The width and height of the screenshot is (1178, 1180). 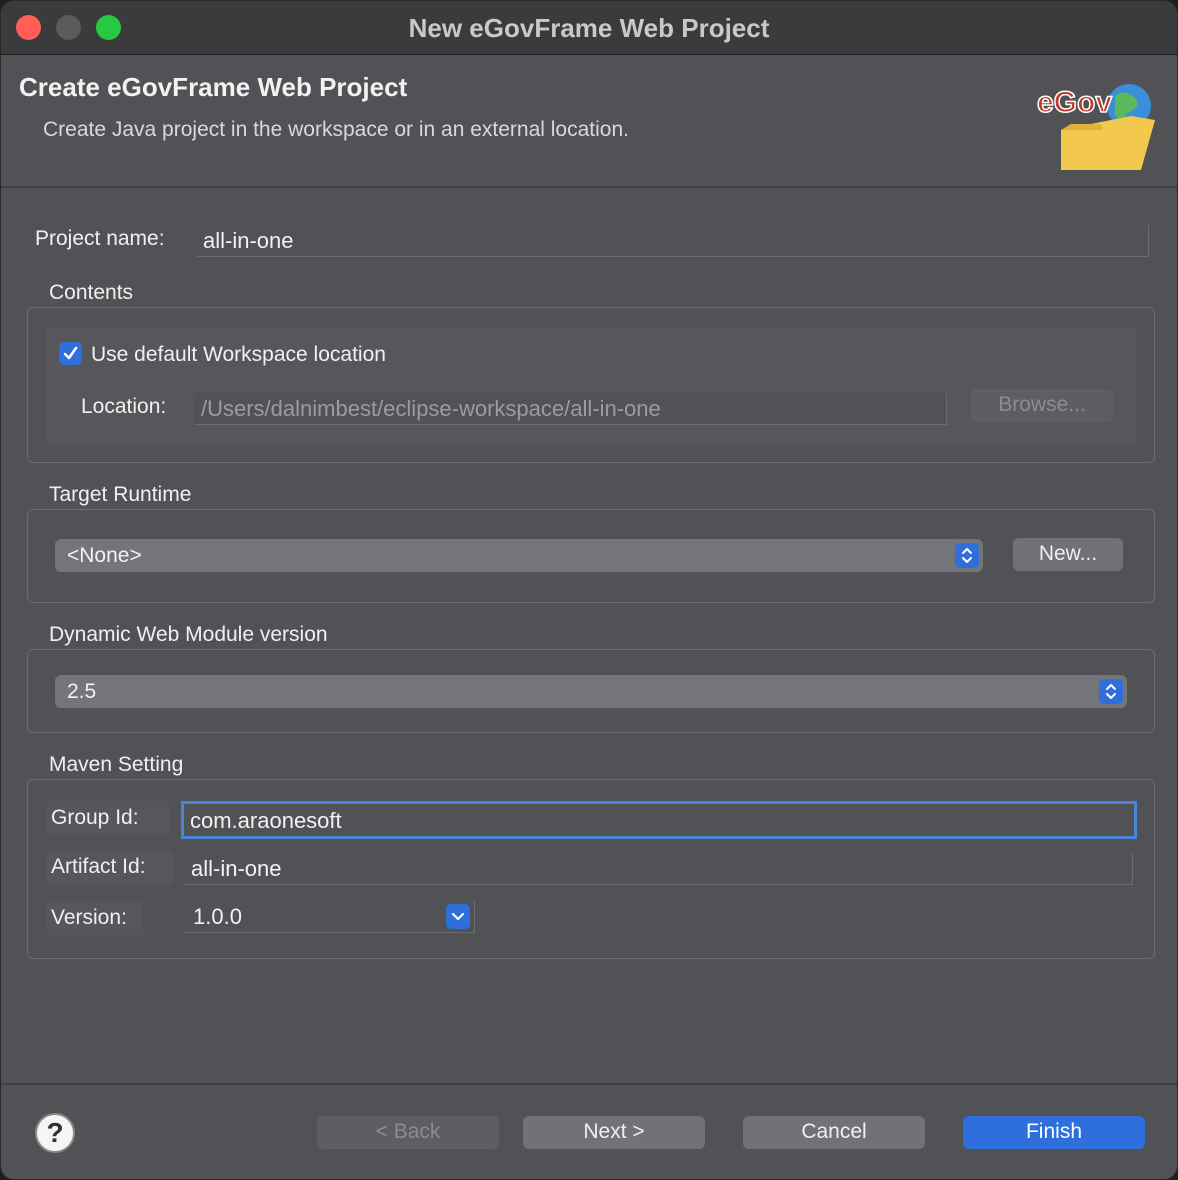 What do you see at coordinates (55, 1133) in the screenshot?
I see `help-icon: ?` at bounding box center [55, 1133].